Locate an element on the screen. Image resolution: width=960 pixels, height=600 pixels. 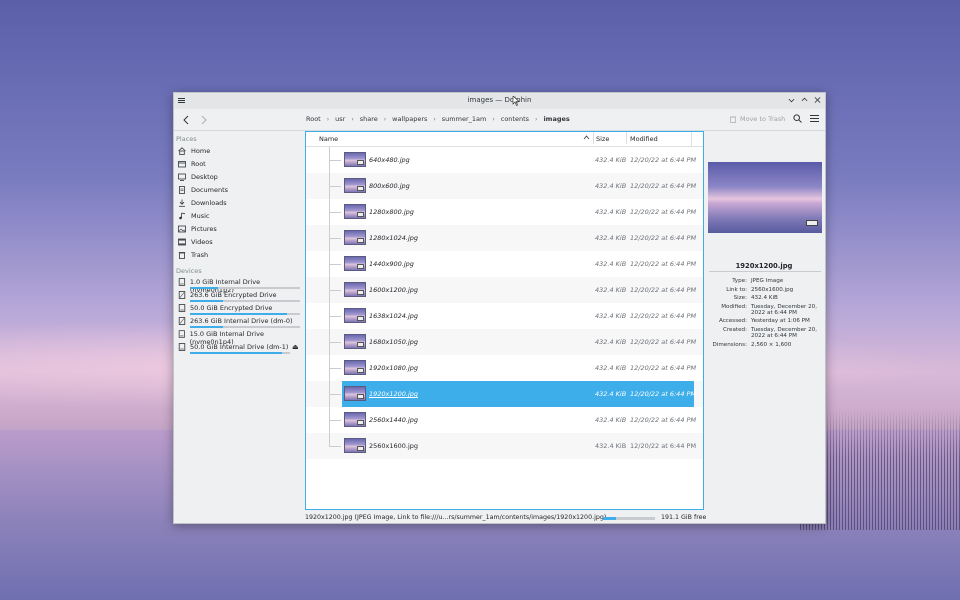
table-row: 800x600.jpg 432.4 KiB 12/20/22 at 6:44 PM is located at coordinates (504, 186).